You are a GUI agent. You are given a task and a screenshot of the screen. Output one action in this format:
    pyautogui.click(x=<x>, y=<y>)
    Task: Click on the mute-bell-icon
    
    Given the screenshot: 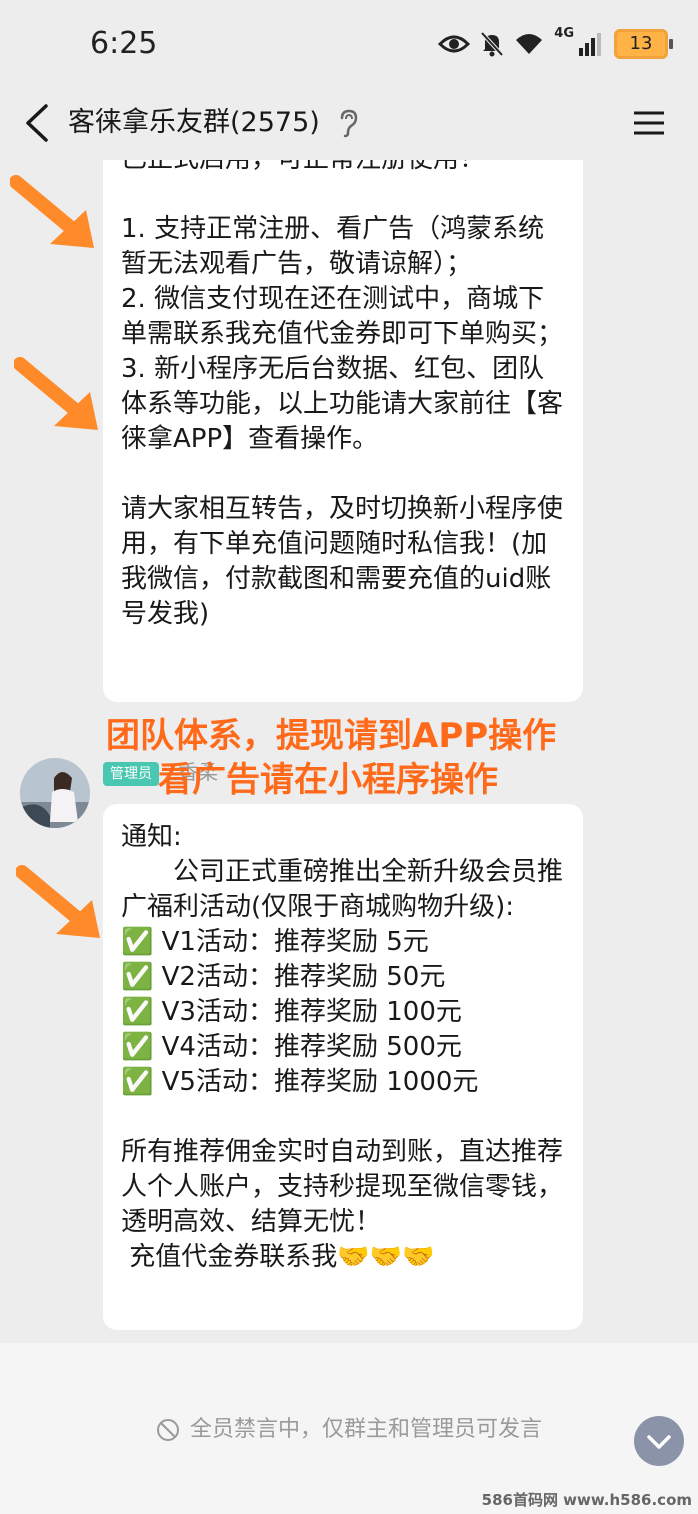 What is the action you would take?
    pyautogui.click(x=492, y=44)
    